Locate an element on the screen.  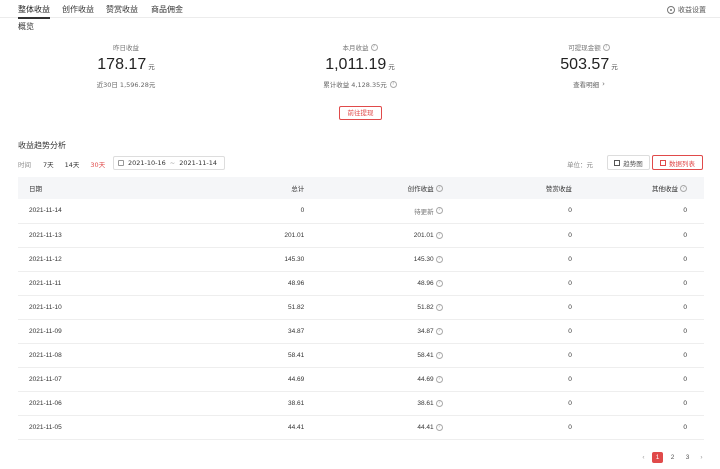
cell-creation-value: 34.87 is located at coordinates (425, 331).